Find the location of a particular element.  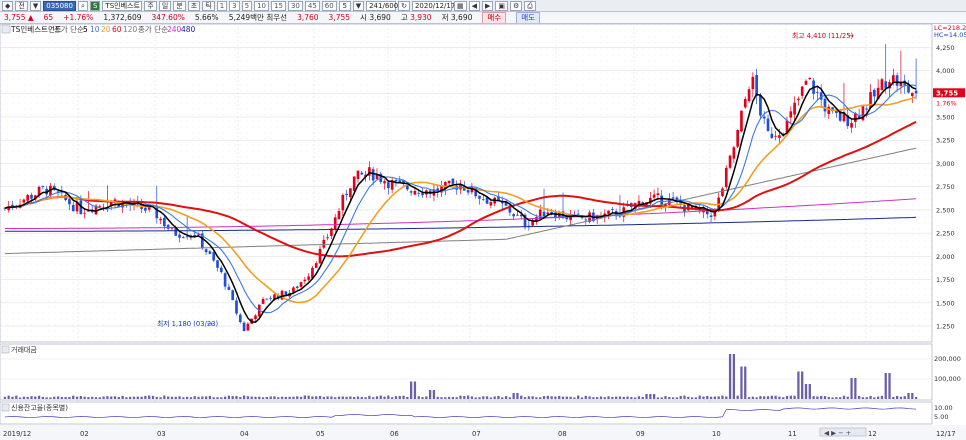

mode-tick: 틱 is located at coordinates (208, 5).